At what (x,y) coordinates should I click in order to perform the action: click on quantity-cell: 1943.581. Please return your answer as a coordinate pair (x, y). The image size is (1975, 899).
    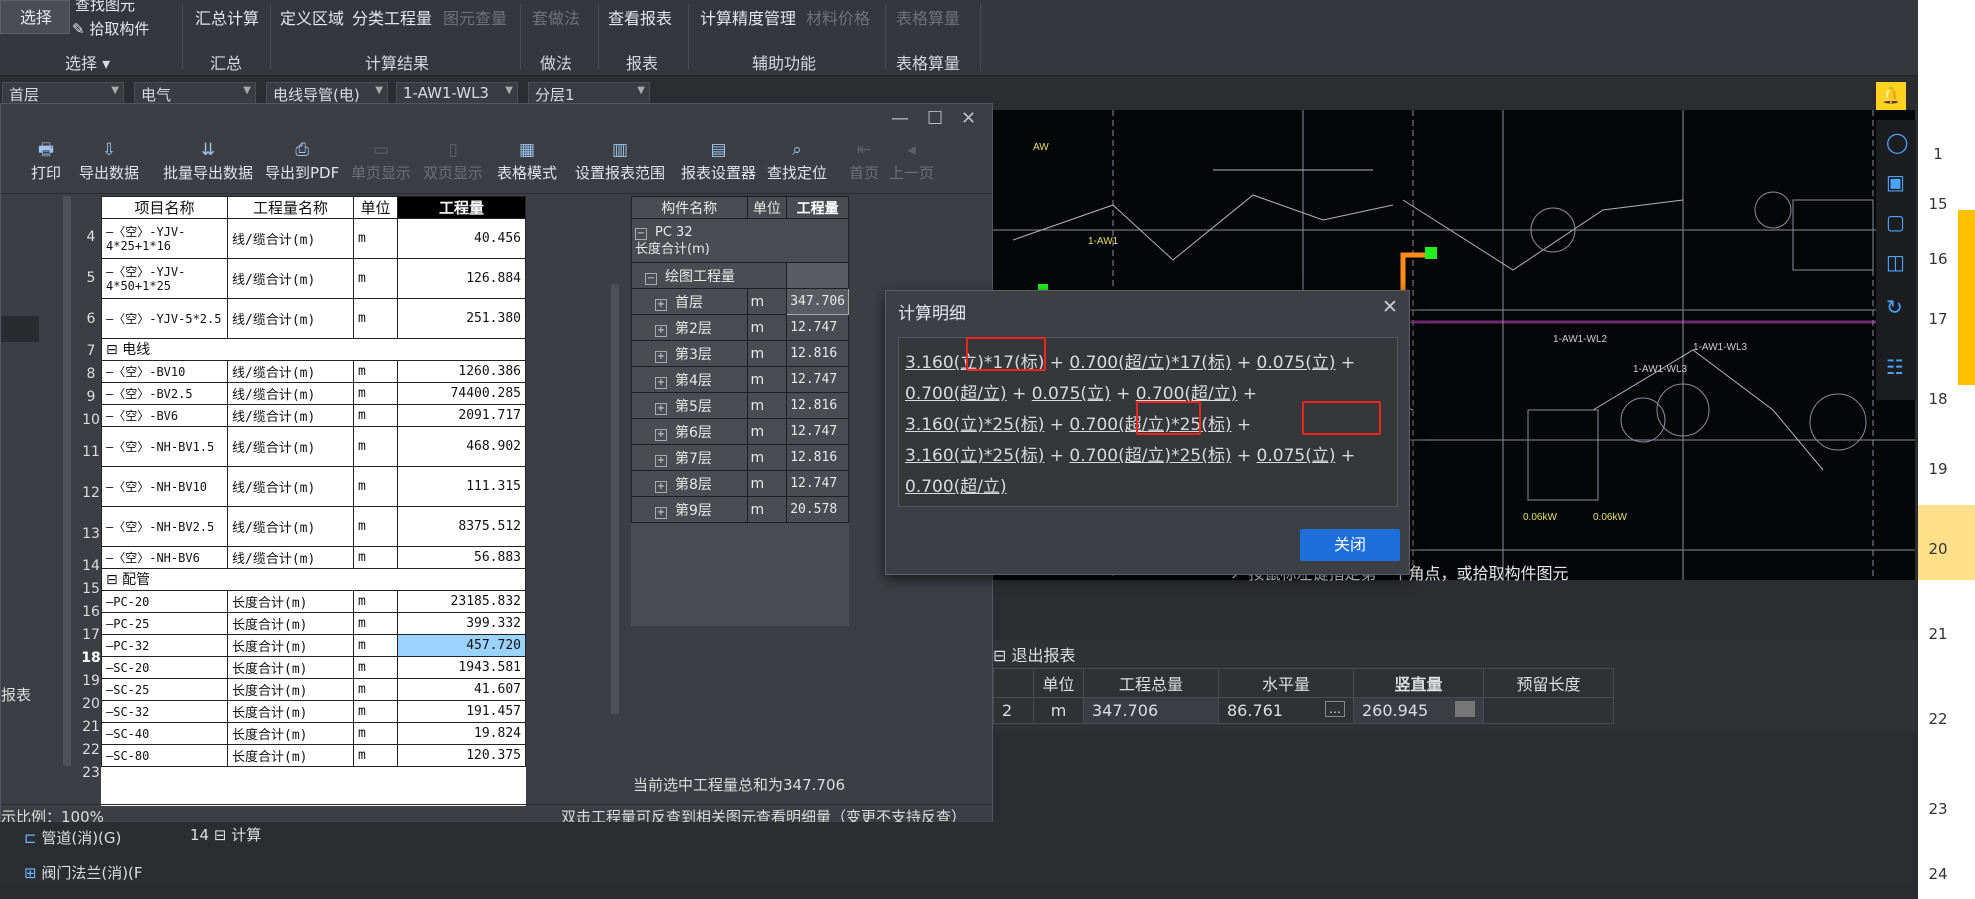
    Looking at the image, I should click on (461, 667).